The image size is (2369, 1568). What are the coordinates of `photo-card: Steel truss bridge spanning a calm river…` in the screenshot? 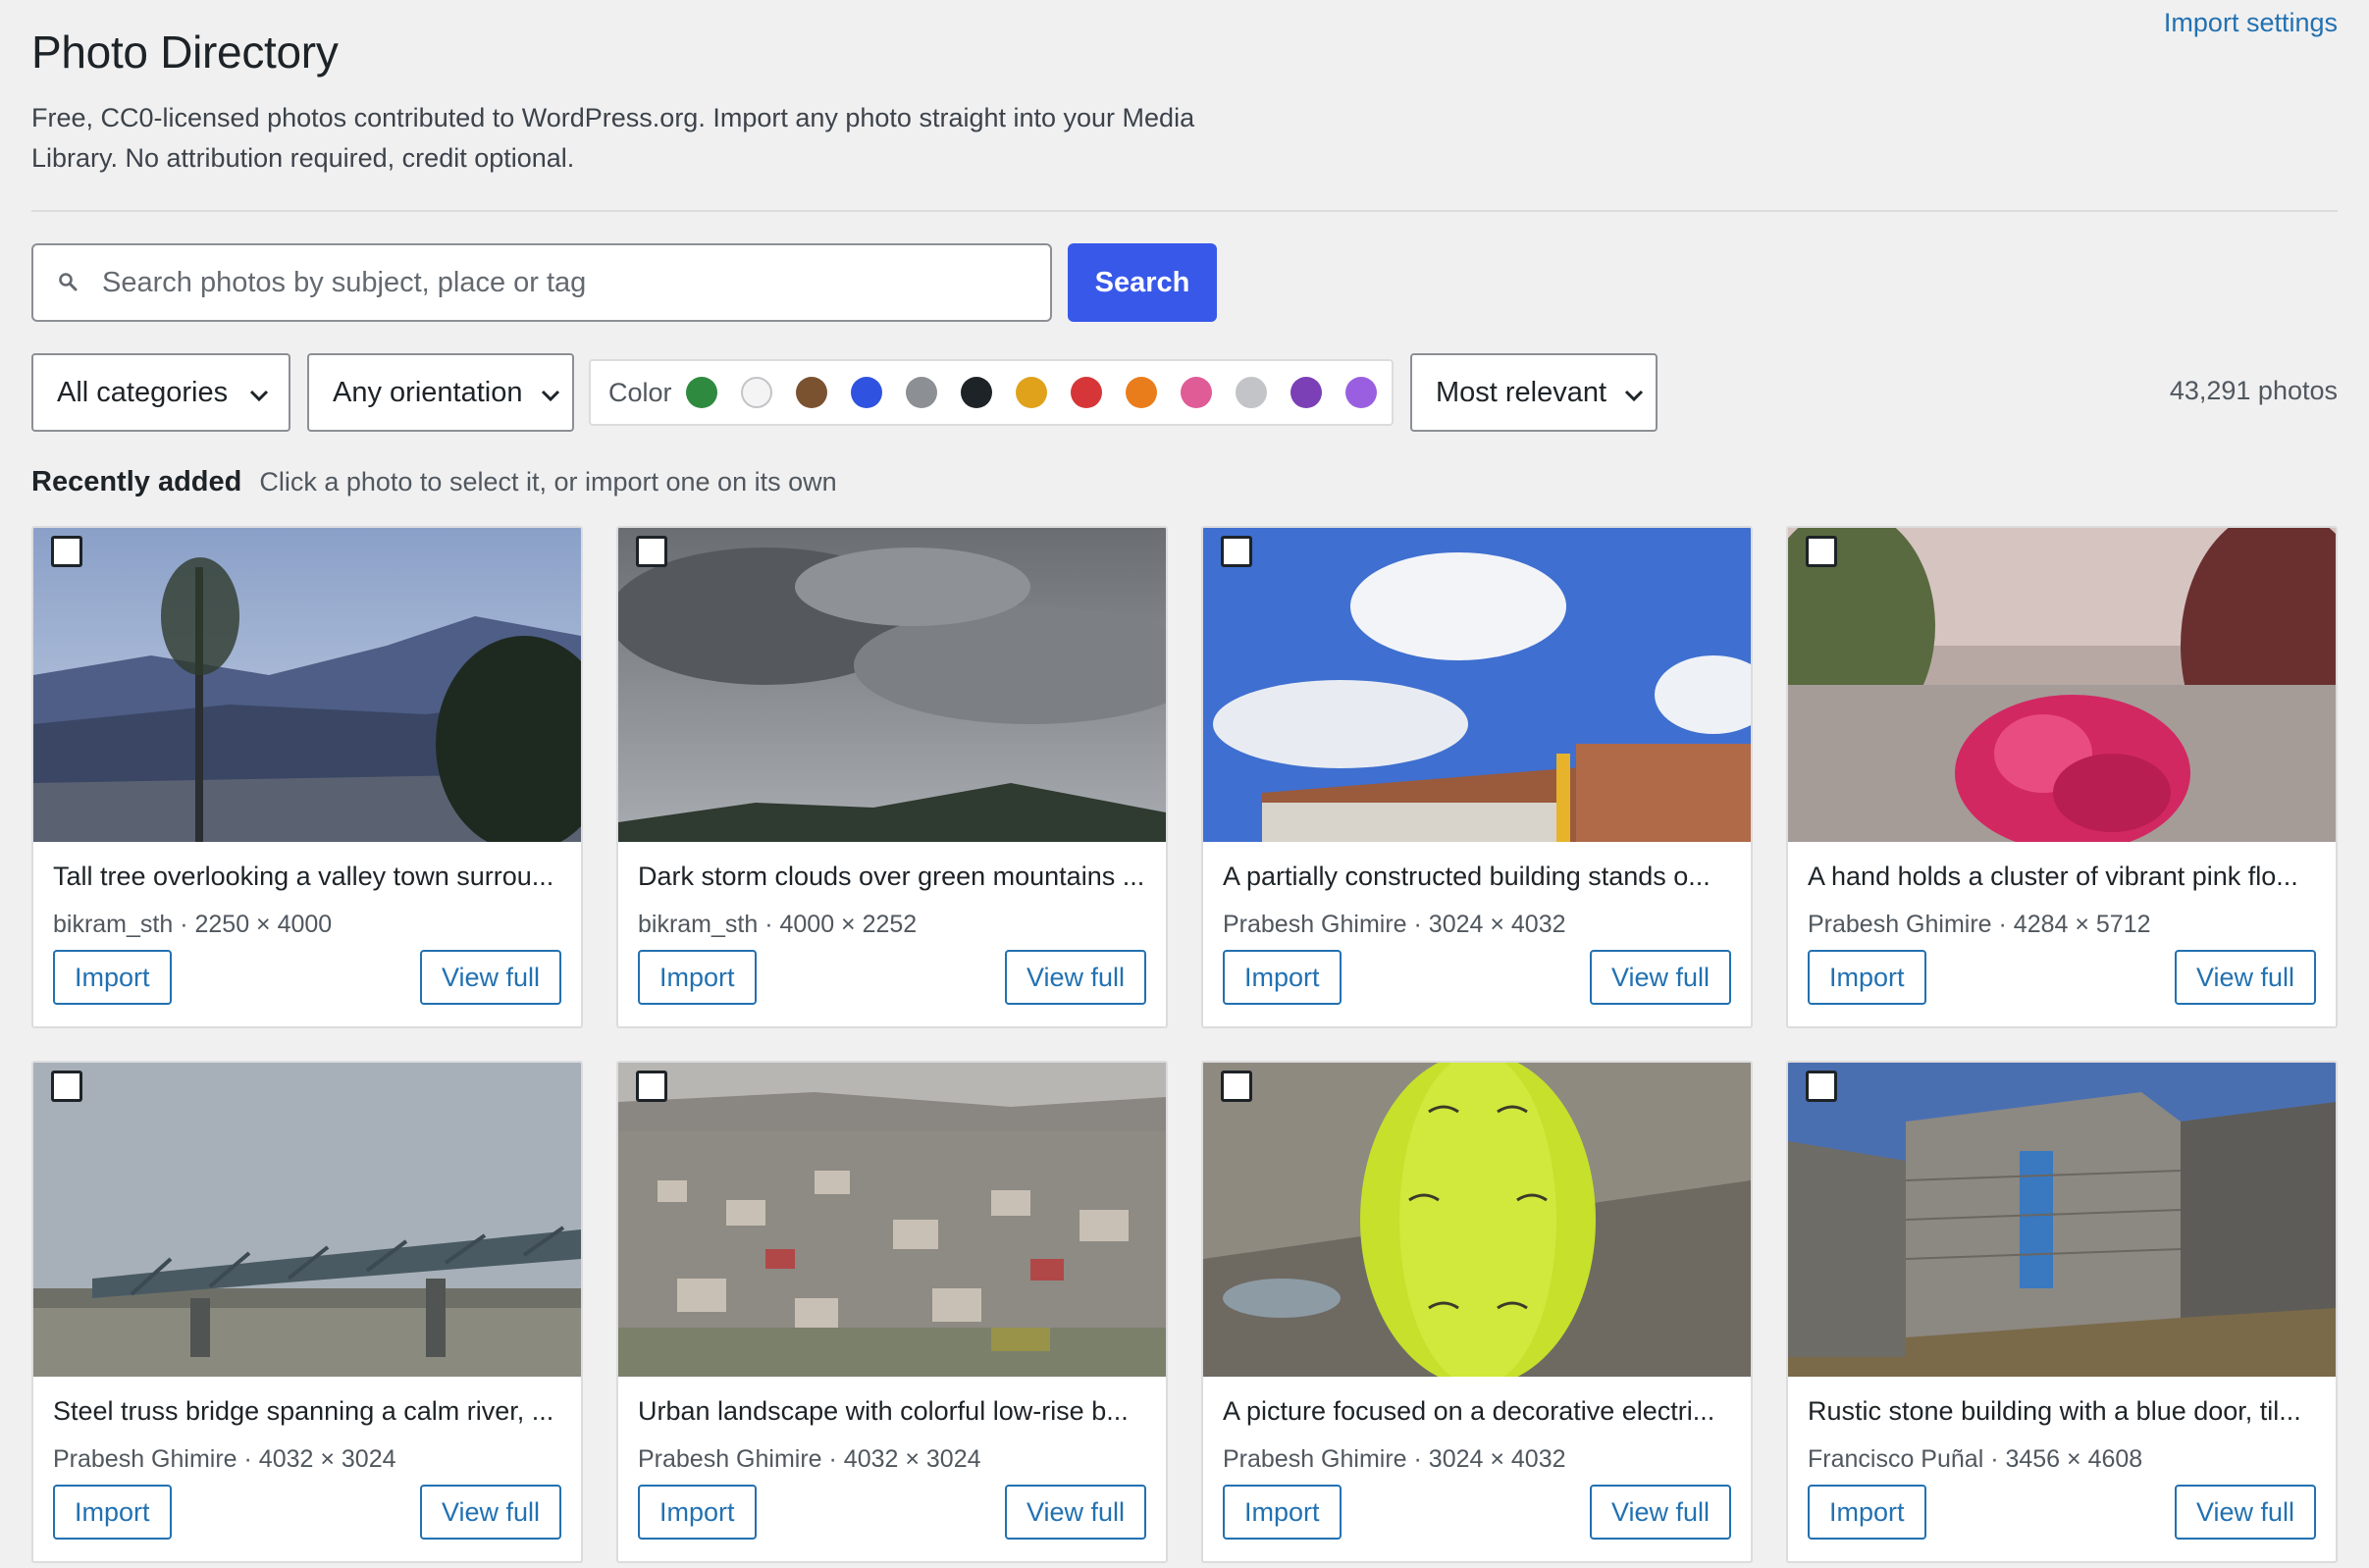 It's located at (307, 1312).